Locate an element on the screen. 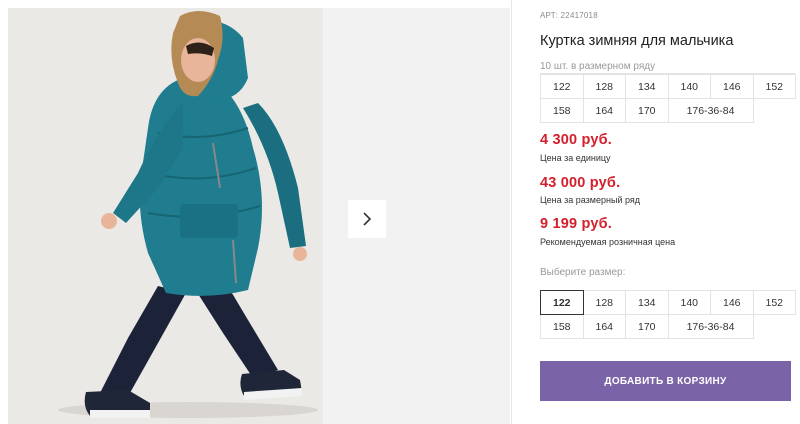  size-option: 170 is located at coordinates (647, 326).